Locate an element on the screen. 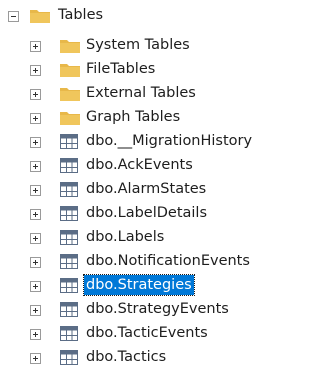 This screenshot has height=370, width=320. tree-node-label: External Tables is located at coordinates (141, 93).